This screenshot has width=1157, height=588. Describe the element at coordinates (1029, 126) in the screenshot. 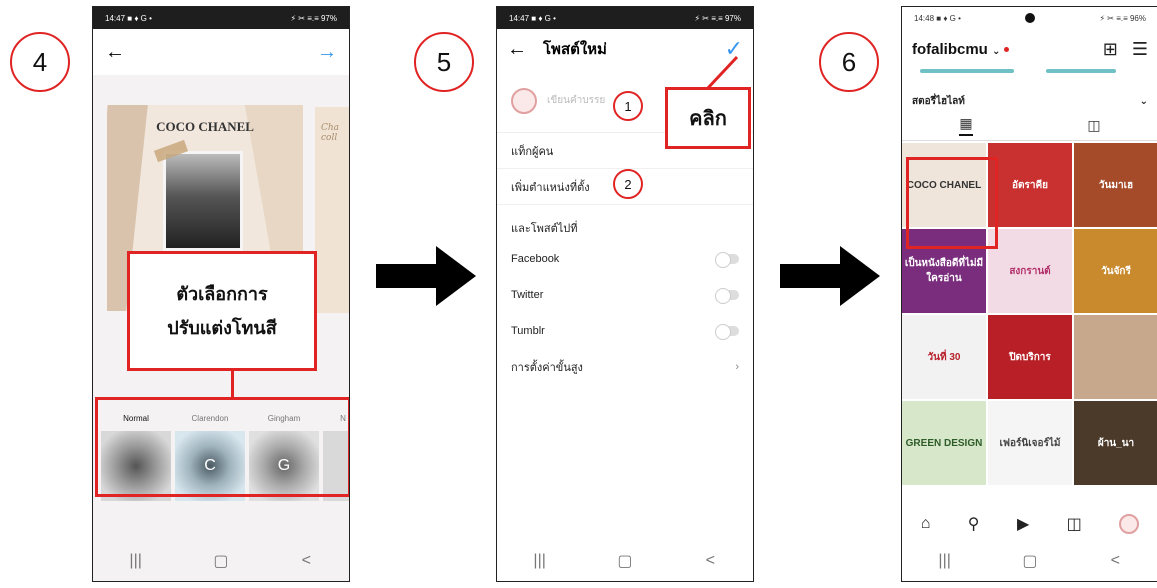

I see `profile-tabs: ▦ ◫` at that location.